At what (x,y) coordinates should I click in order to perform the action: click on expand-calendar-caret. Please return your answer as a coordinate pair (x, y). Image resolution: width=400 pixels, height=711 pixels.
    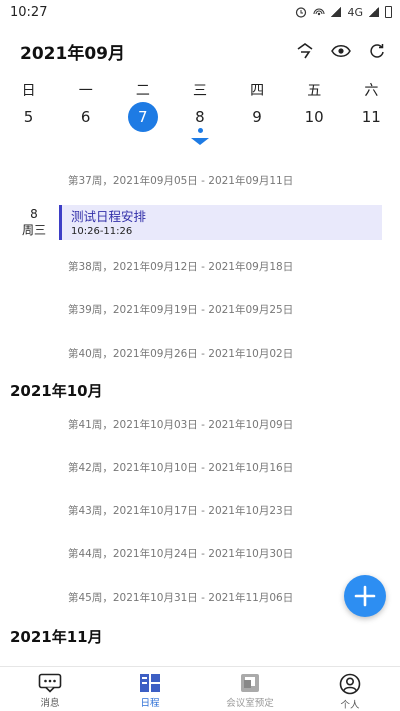
    Looking at the image, I should click on (200, 141).